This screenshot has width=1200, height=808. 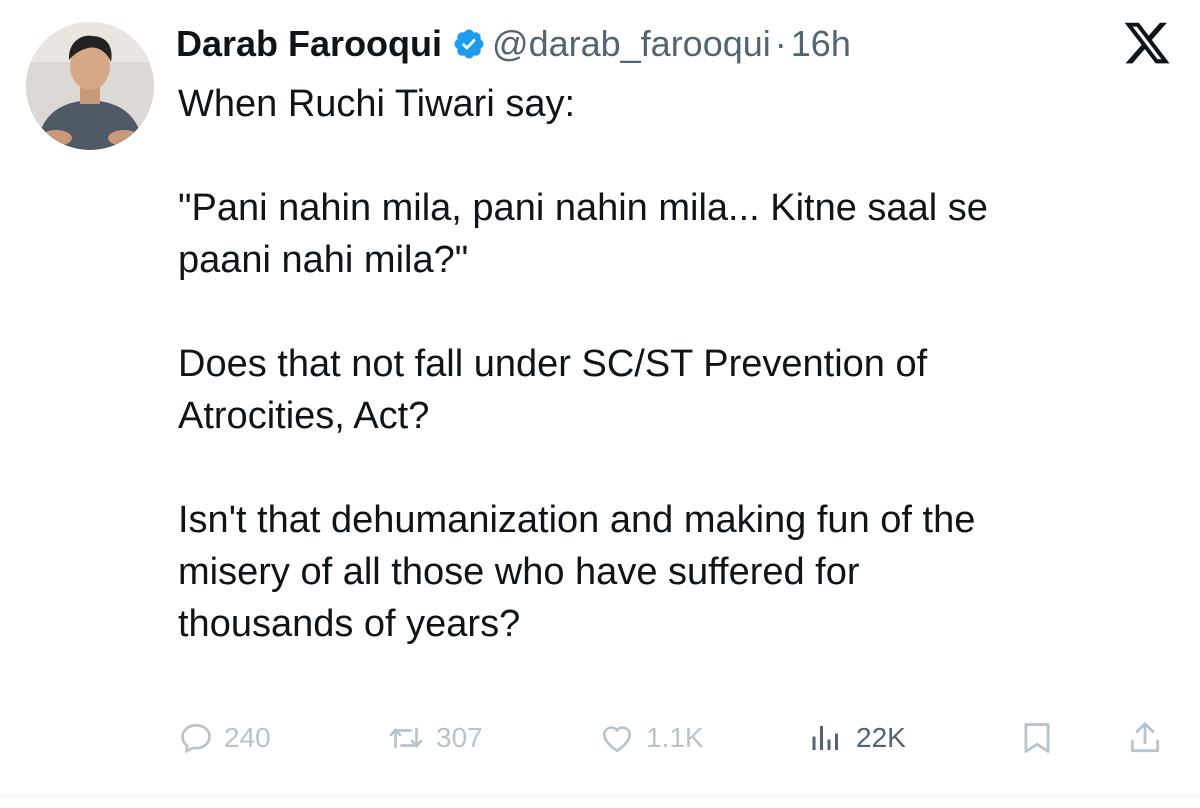 What do you see at coordinates (309, 44) in the screenshot?
I see `author-name: Darab Farooqui` at bounding box center [309, 44].